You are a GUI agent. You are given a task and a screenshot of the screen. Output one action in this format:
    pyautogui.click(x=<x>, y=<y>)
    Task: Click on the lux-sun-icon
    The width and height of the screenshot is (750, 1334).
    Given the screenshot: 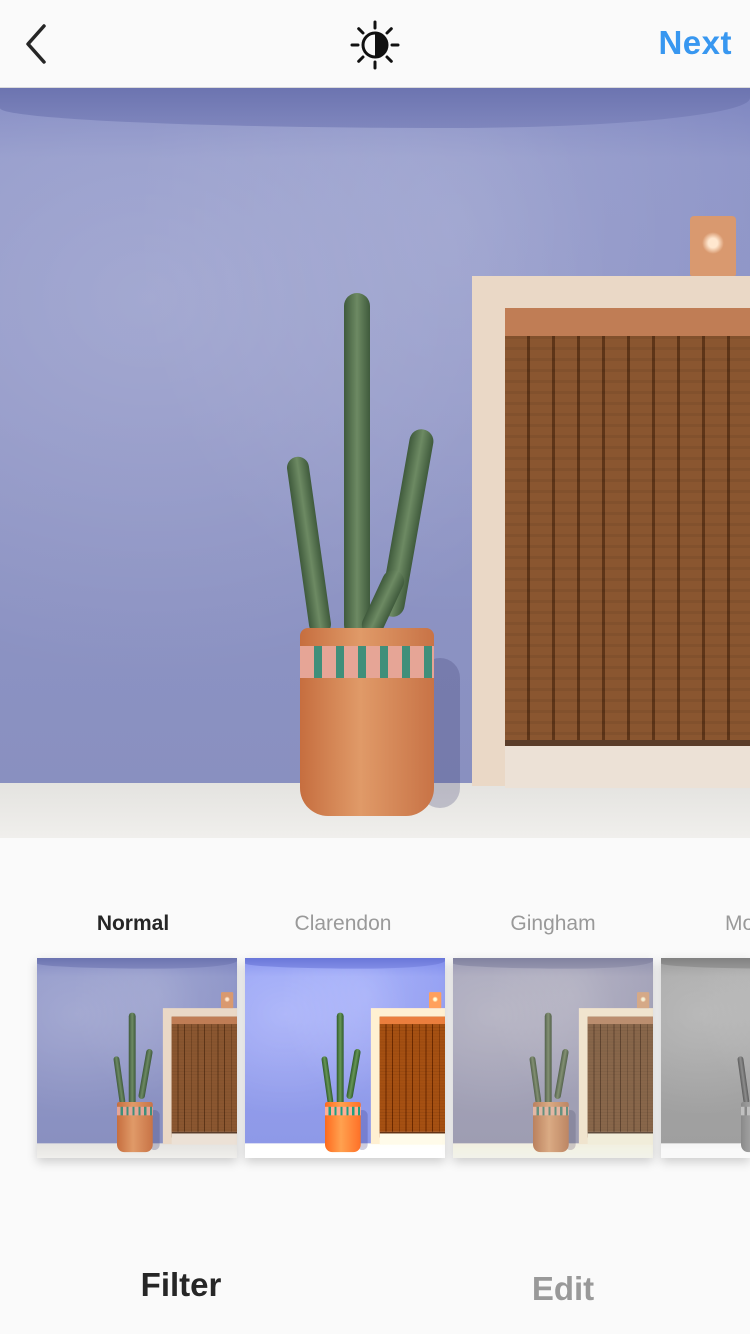 What is the action you would take?
    pyautogui.click(x=375, y=45)
    